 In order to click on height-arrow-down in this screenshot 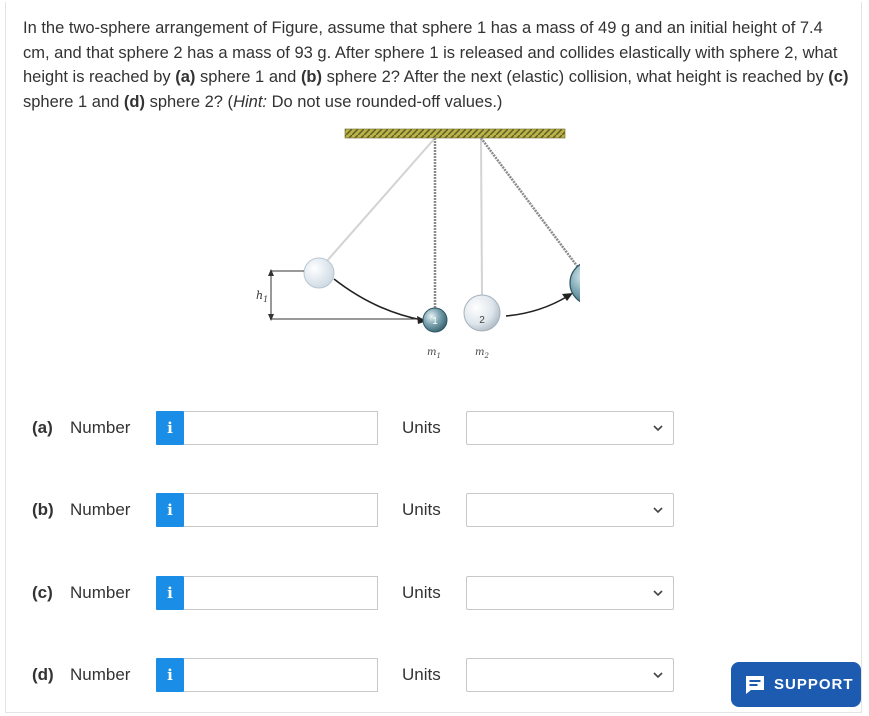, I will do `click(271, 317)`.